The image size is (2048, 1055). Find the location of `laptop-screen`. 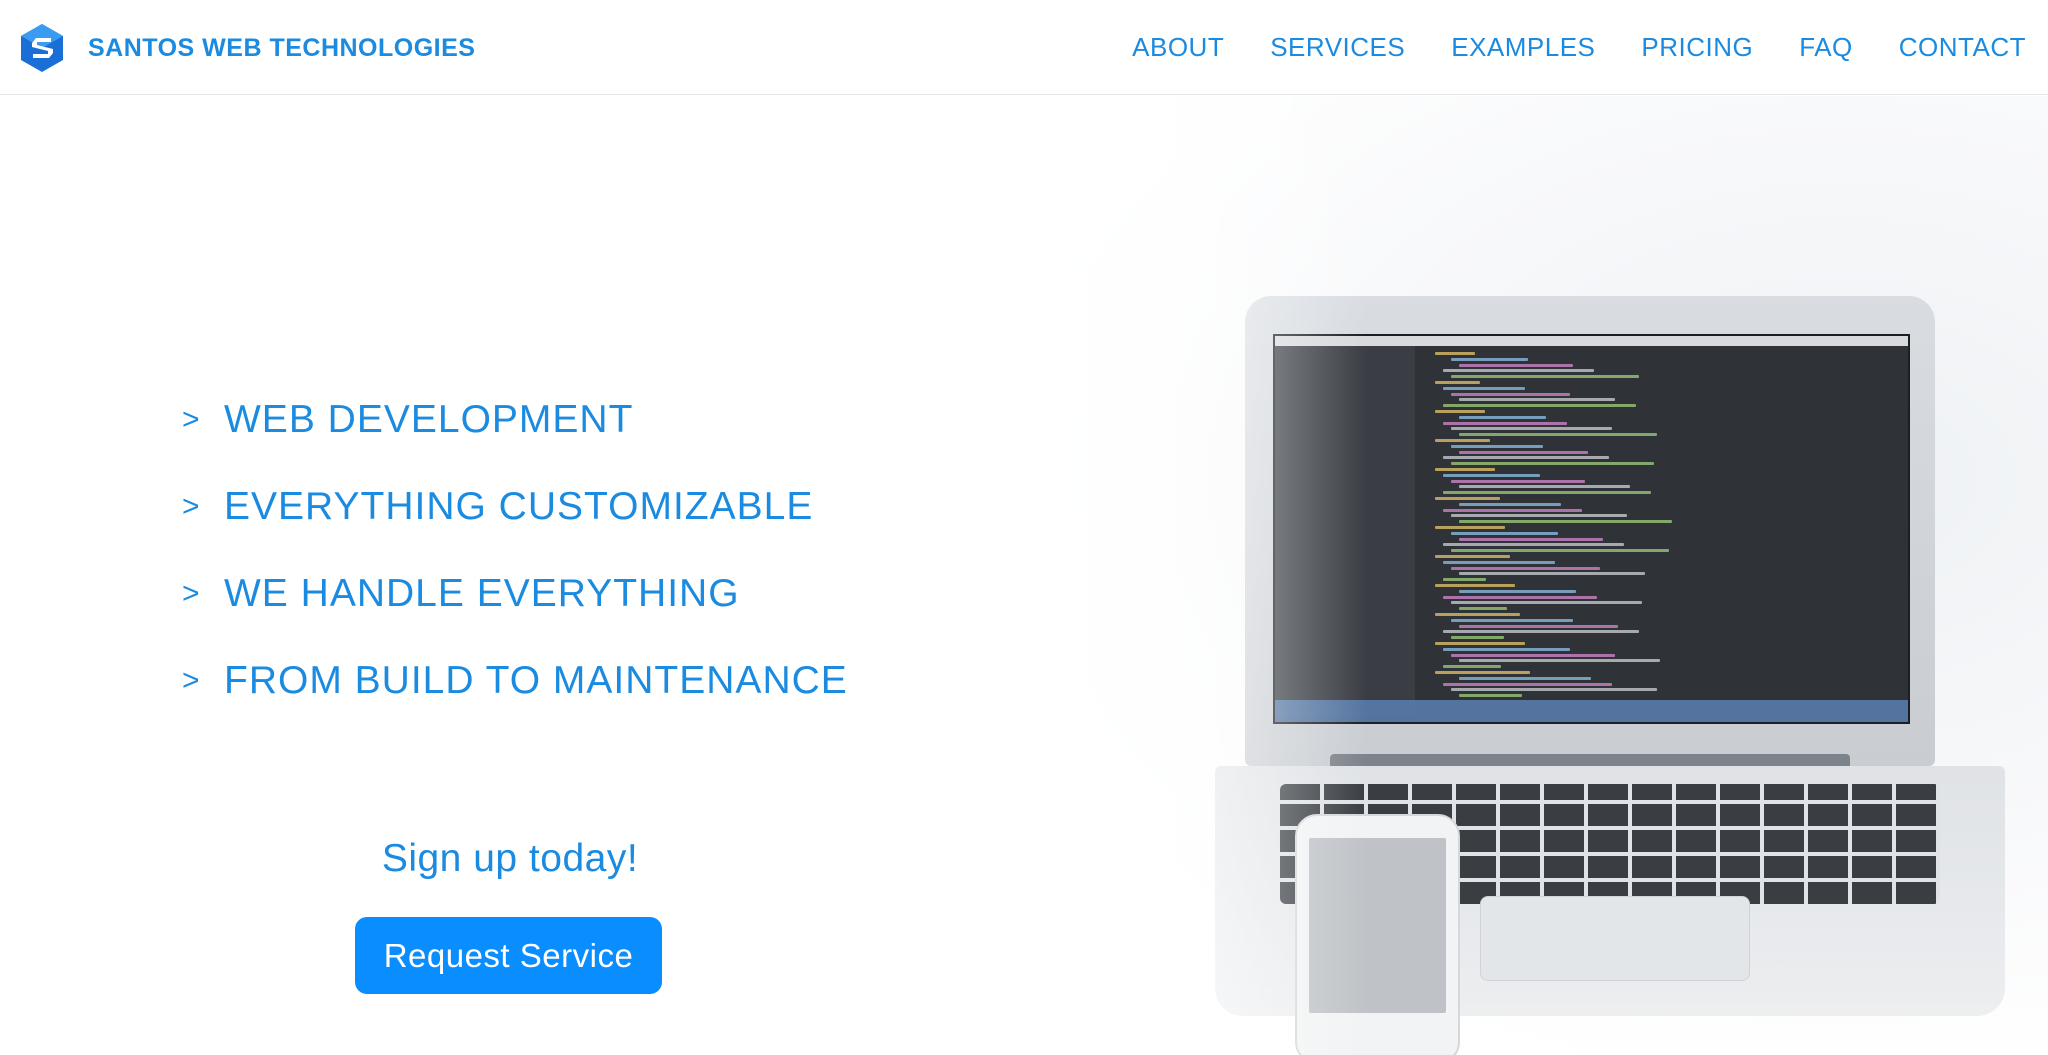

laptop-screen is located at coordinates (1591, 529).